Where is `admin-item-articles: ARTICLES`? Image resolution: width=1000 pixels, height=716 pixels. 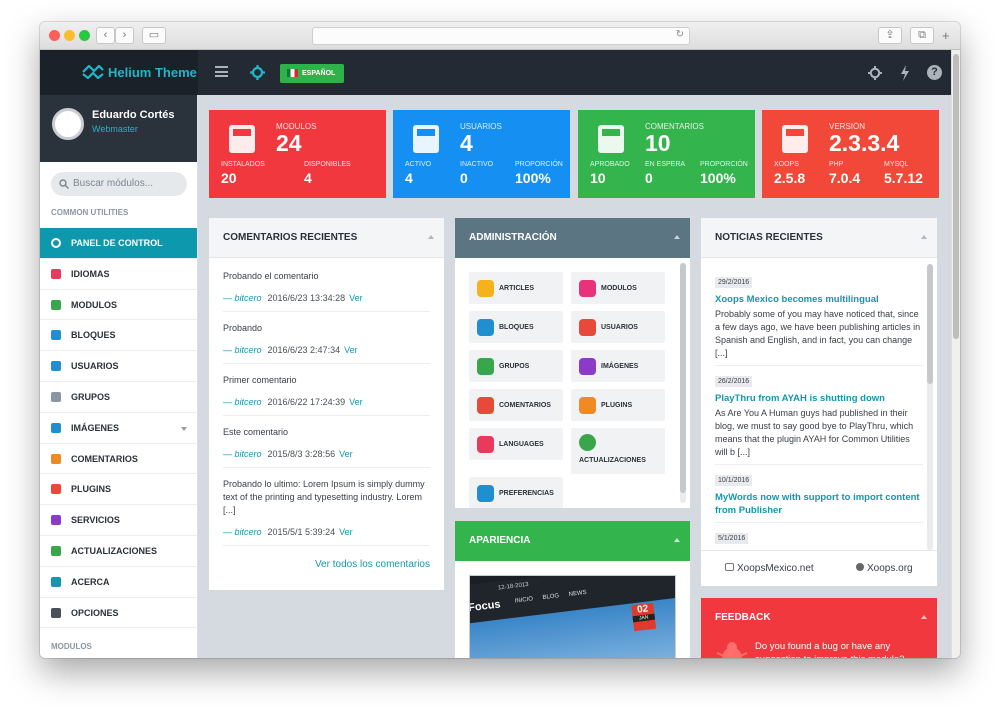 admin-item-articles: ARTICLES is located at coordinates (516, 288).